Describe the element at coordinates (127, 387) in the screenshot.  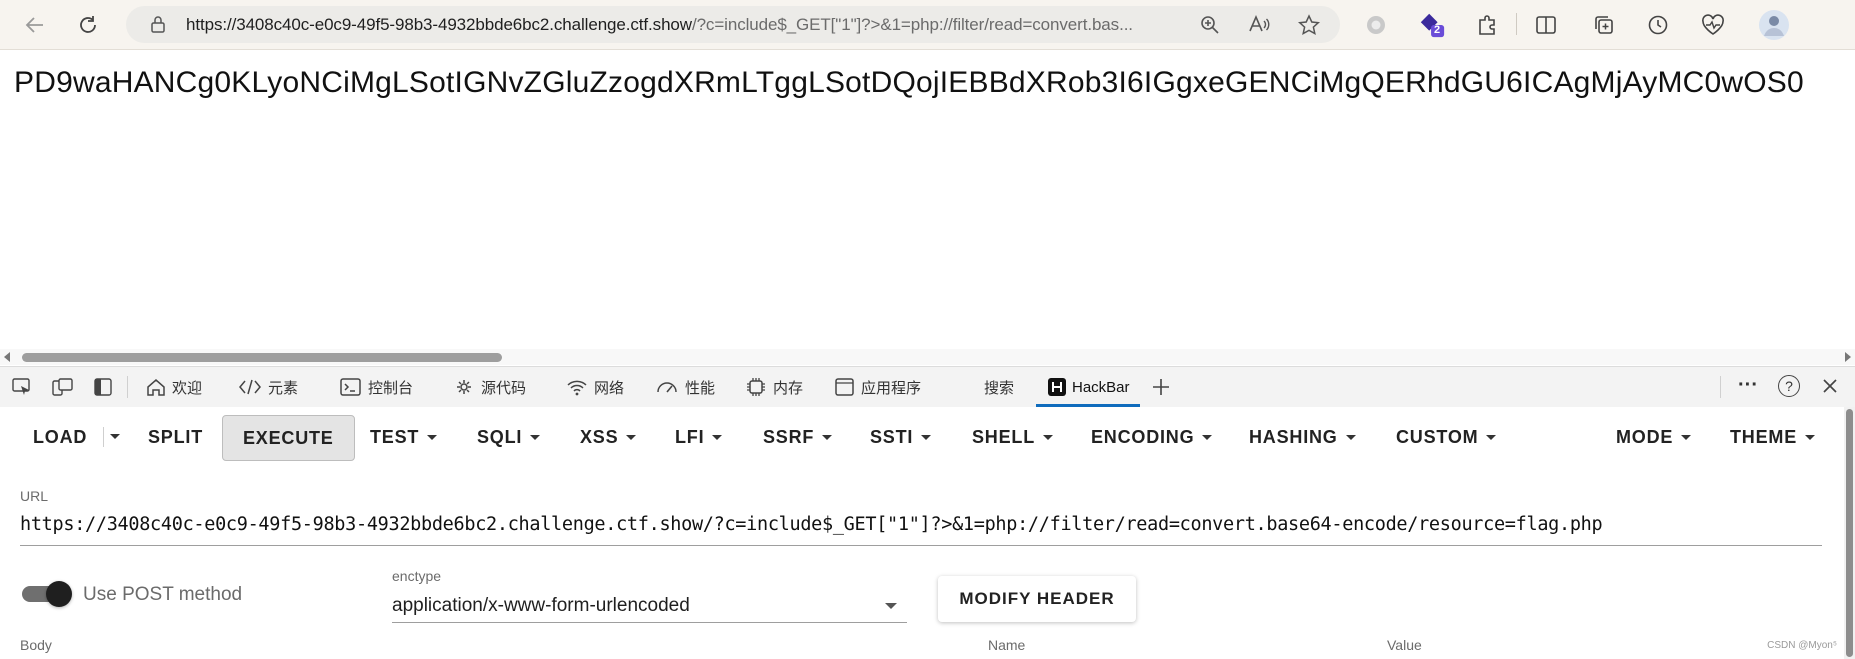
I see `tab-divider` at that location.